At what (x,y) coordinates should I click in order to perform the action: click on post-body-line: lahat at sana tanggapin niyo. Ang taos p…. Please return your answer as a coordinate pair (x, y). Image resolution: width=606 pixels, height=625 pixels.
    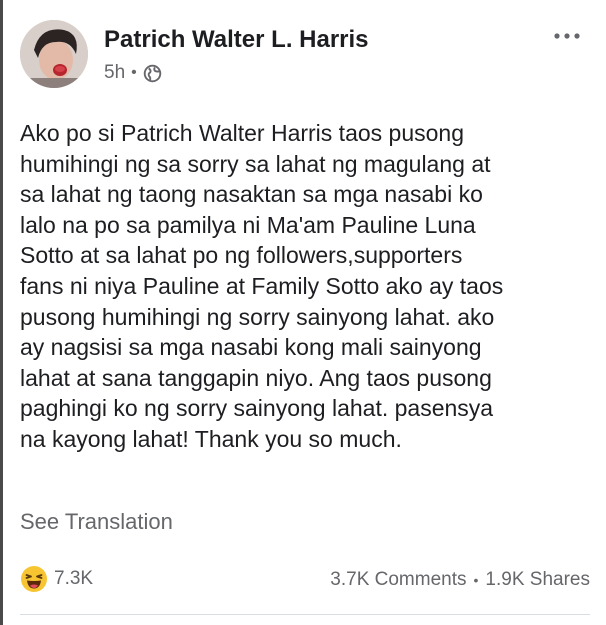
    Looking at the image, I should click on (256, 377).